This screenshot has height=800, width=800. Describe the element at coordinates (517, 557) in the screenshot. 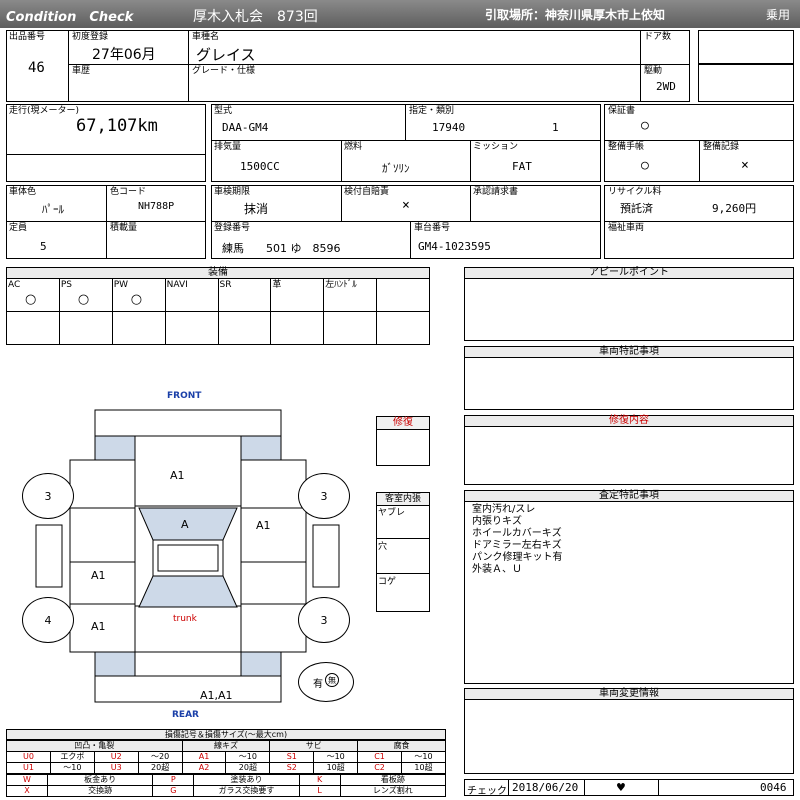

I see `assessment-line: パンク修理キット有` at that location.